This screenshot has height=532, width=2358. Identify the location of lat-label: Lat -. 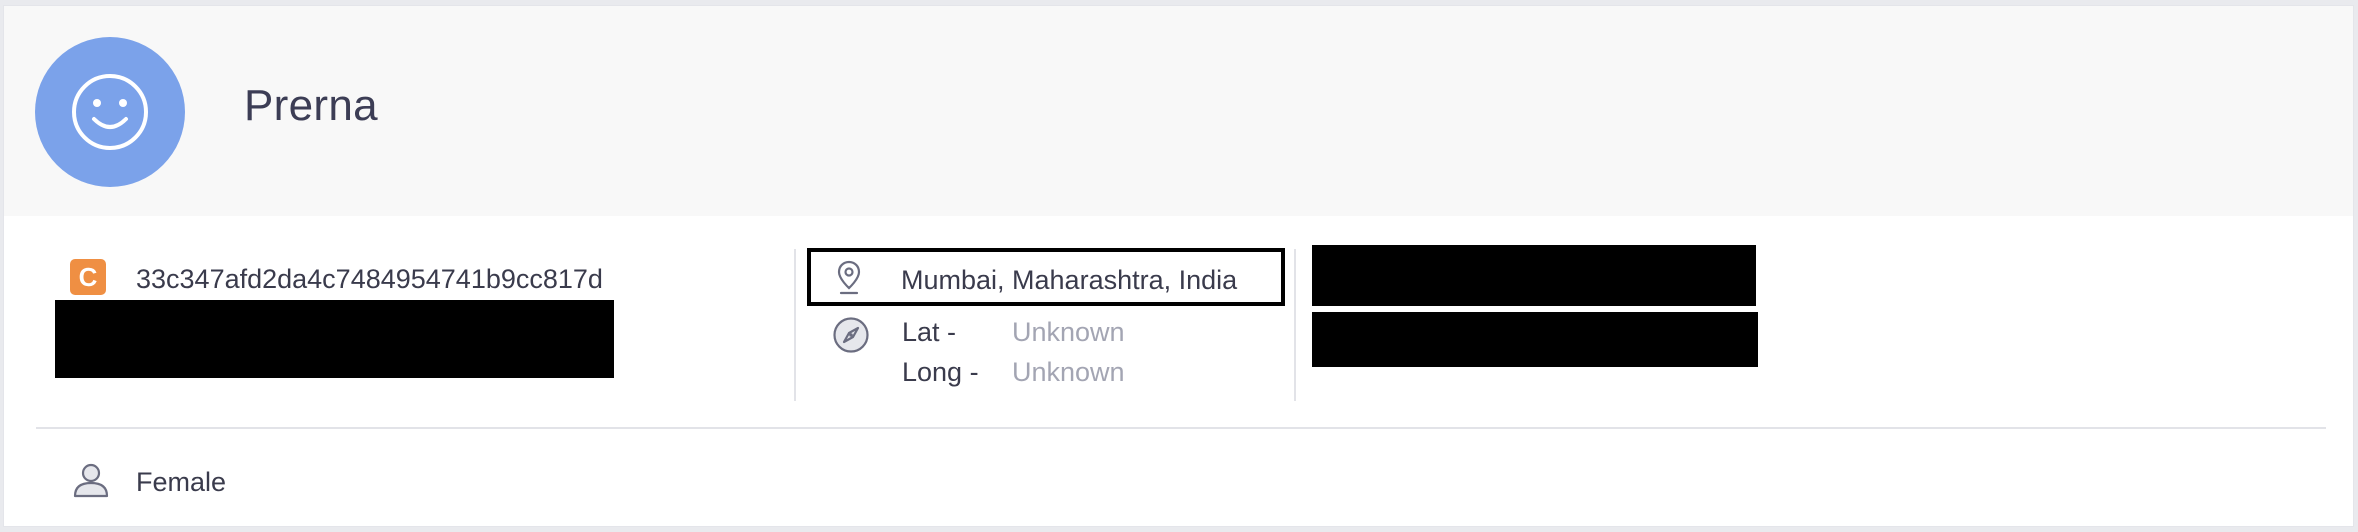
(929, 332).